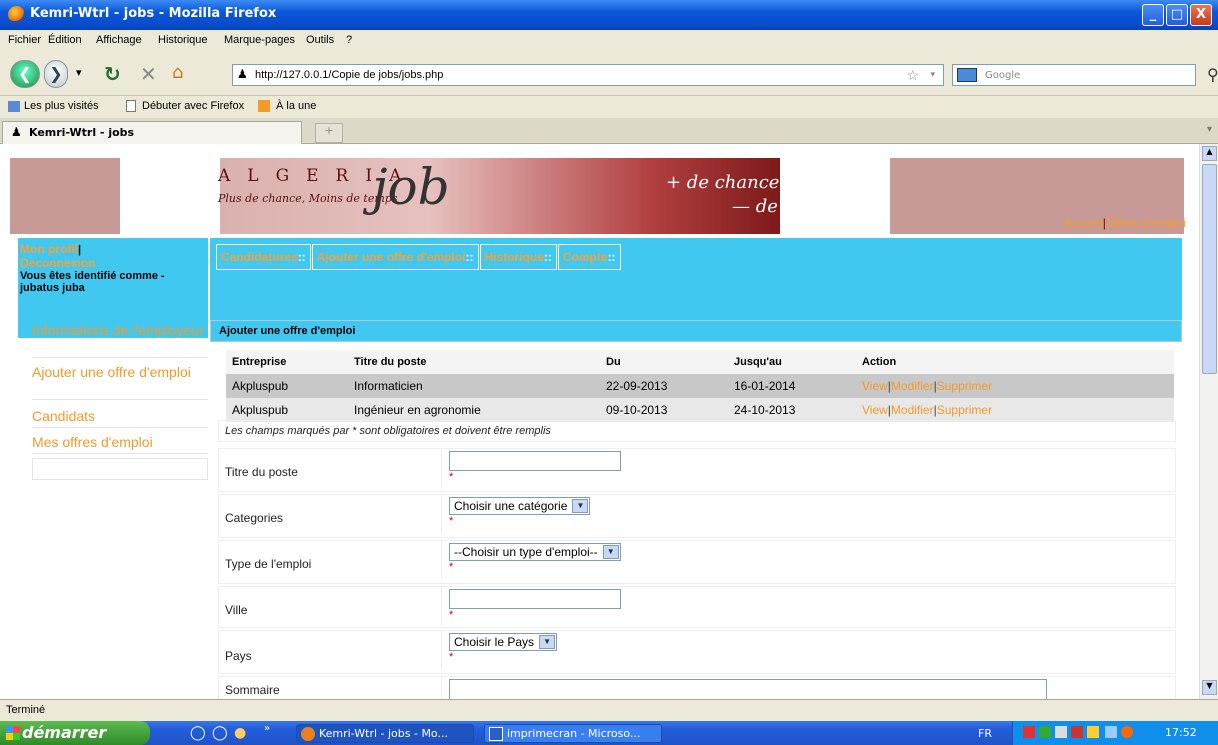 The image size is (1218, 745). I want to click on search-input: Google ⚲, so click(1085, 75).